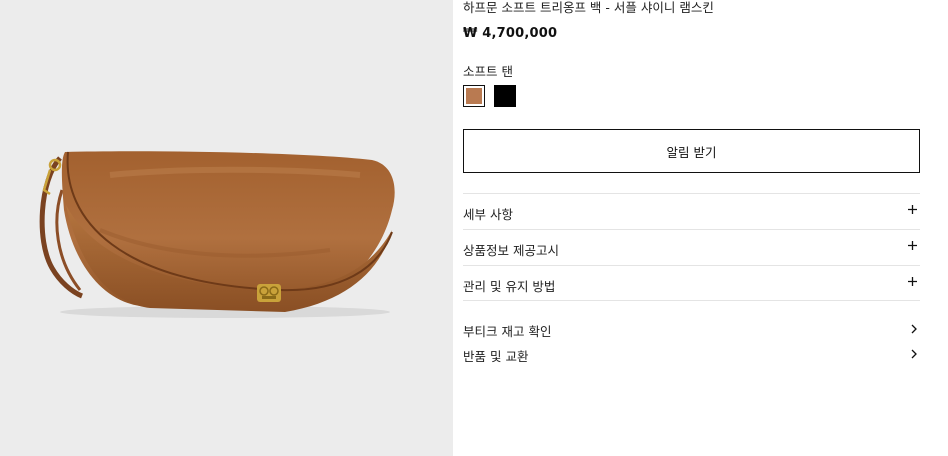 This screenshot has height=456, width=948. Describe the element at coordinates (507, 331) in the screenshot. I see `link-label: 부티크 재고 확인` at that location.